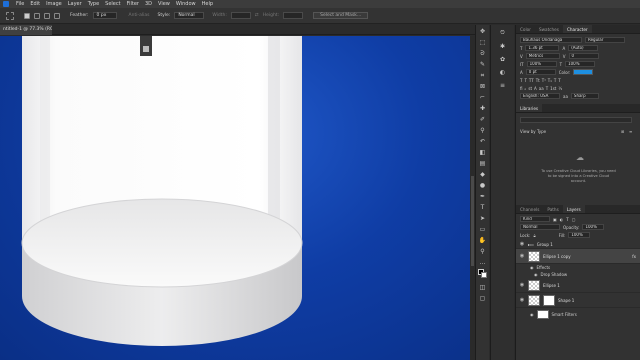 Image resolution: width=640 pixels, height=360 pixels. What do you see at coordinates (482, 251) in the screenshot?
I see `zoom-tool-icon: ⚲` at bounding box center [482, 251].